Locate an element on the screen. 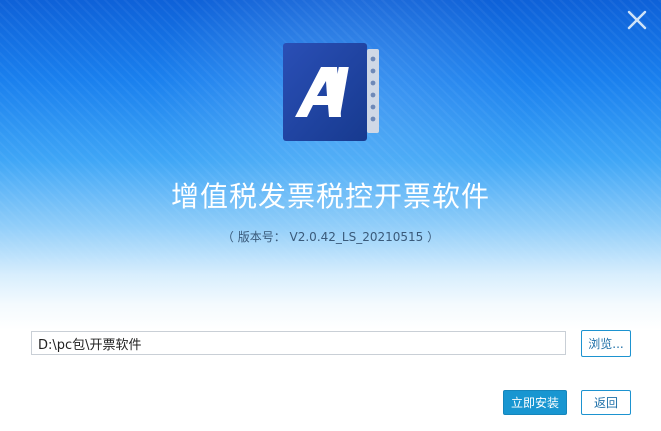 Image resolution: width=661 pixels, height=431 pixels. close-button is located at coordinates (637, 20).